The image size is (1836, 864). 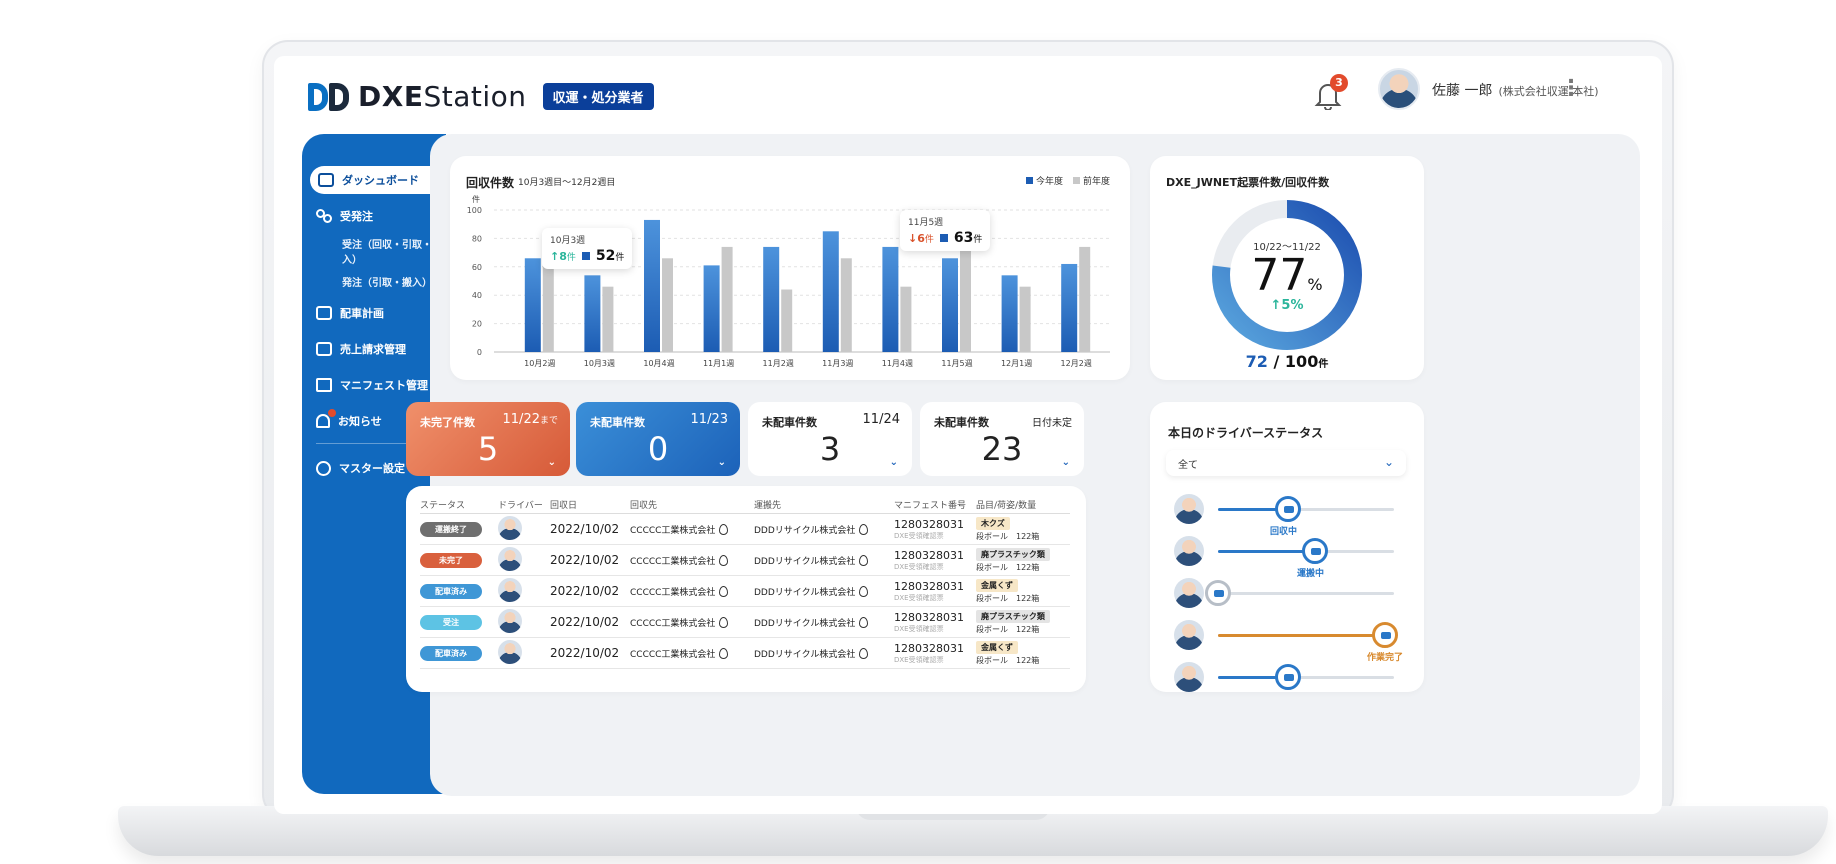 What do you see at coordinates (324, 216) in the screenshot?
I see `flow-icon` at bounding box center [324, 216].